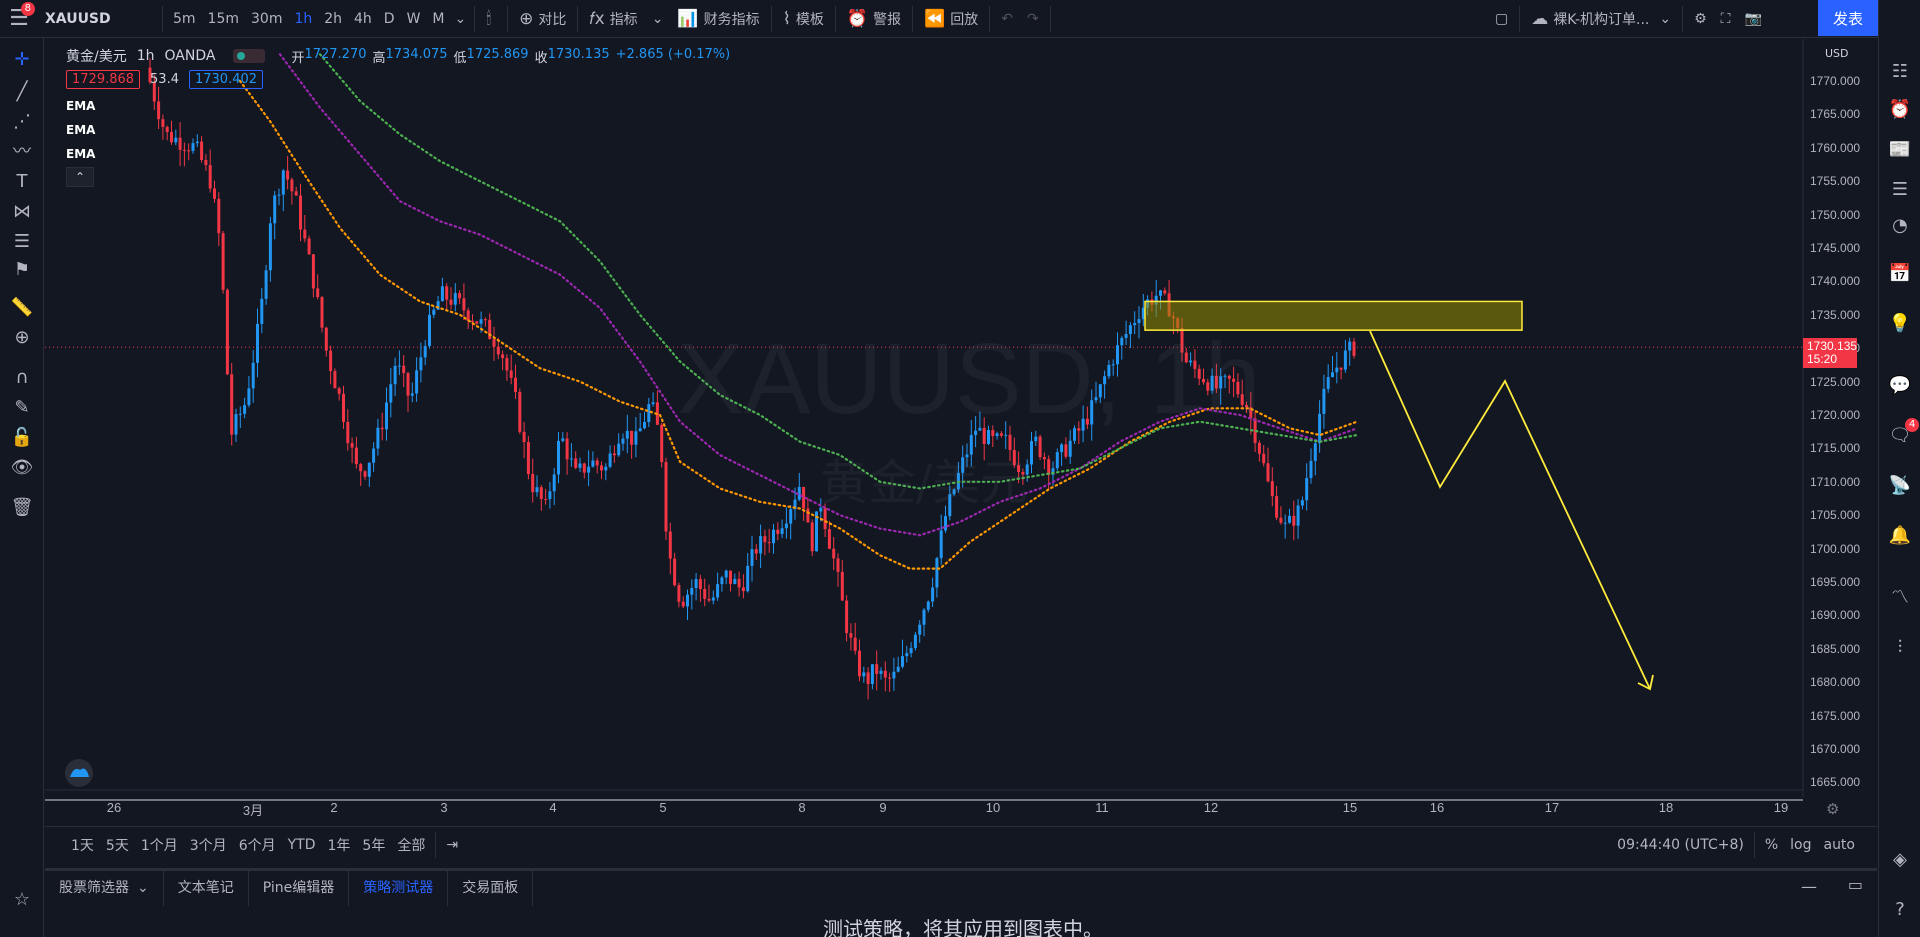 This screenshot has height=937, width=1920. I want to click on flag-icon: ⚑, so click(22, 270).